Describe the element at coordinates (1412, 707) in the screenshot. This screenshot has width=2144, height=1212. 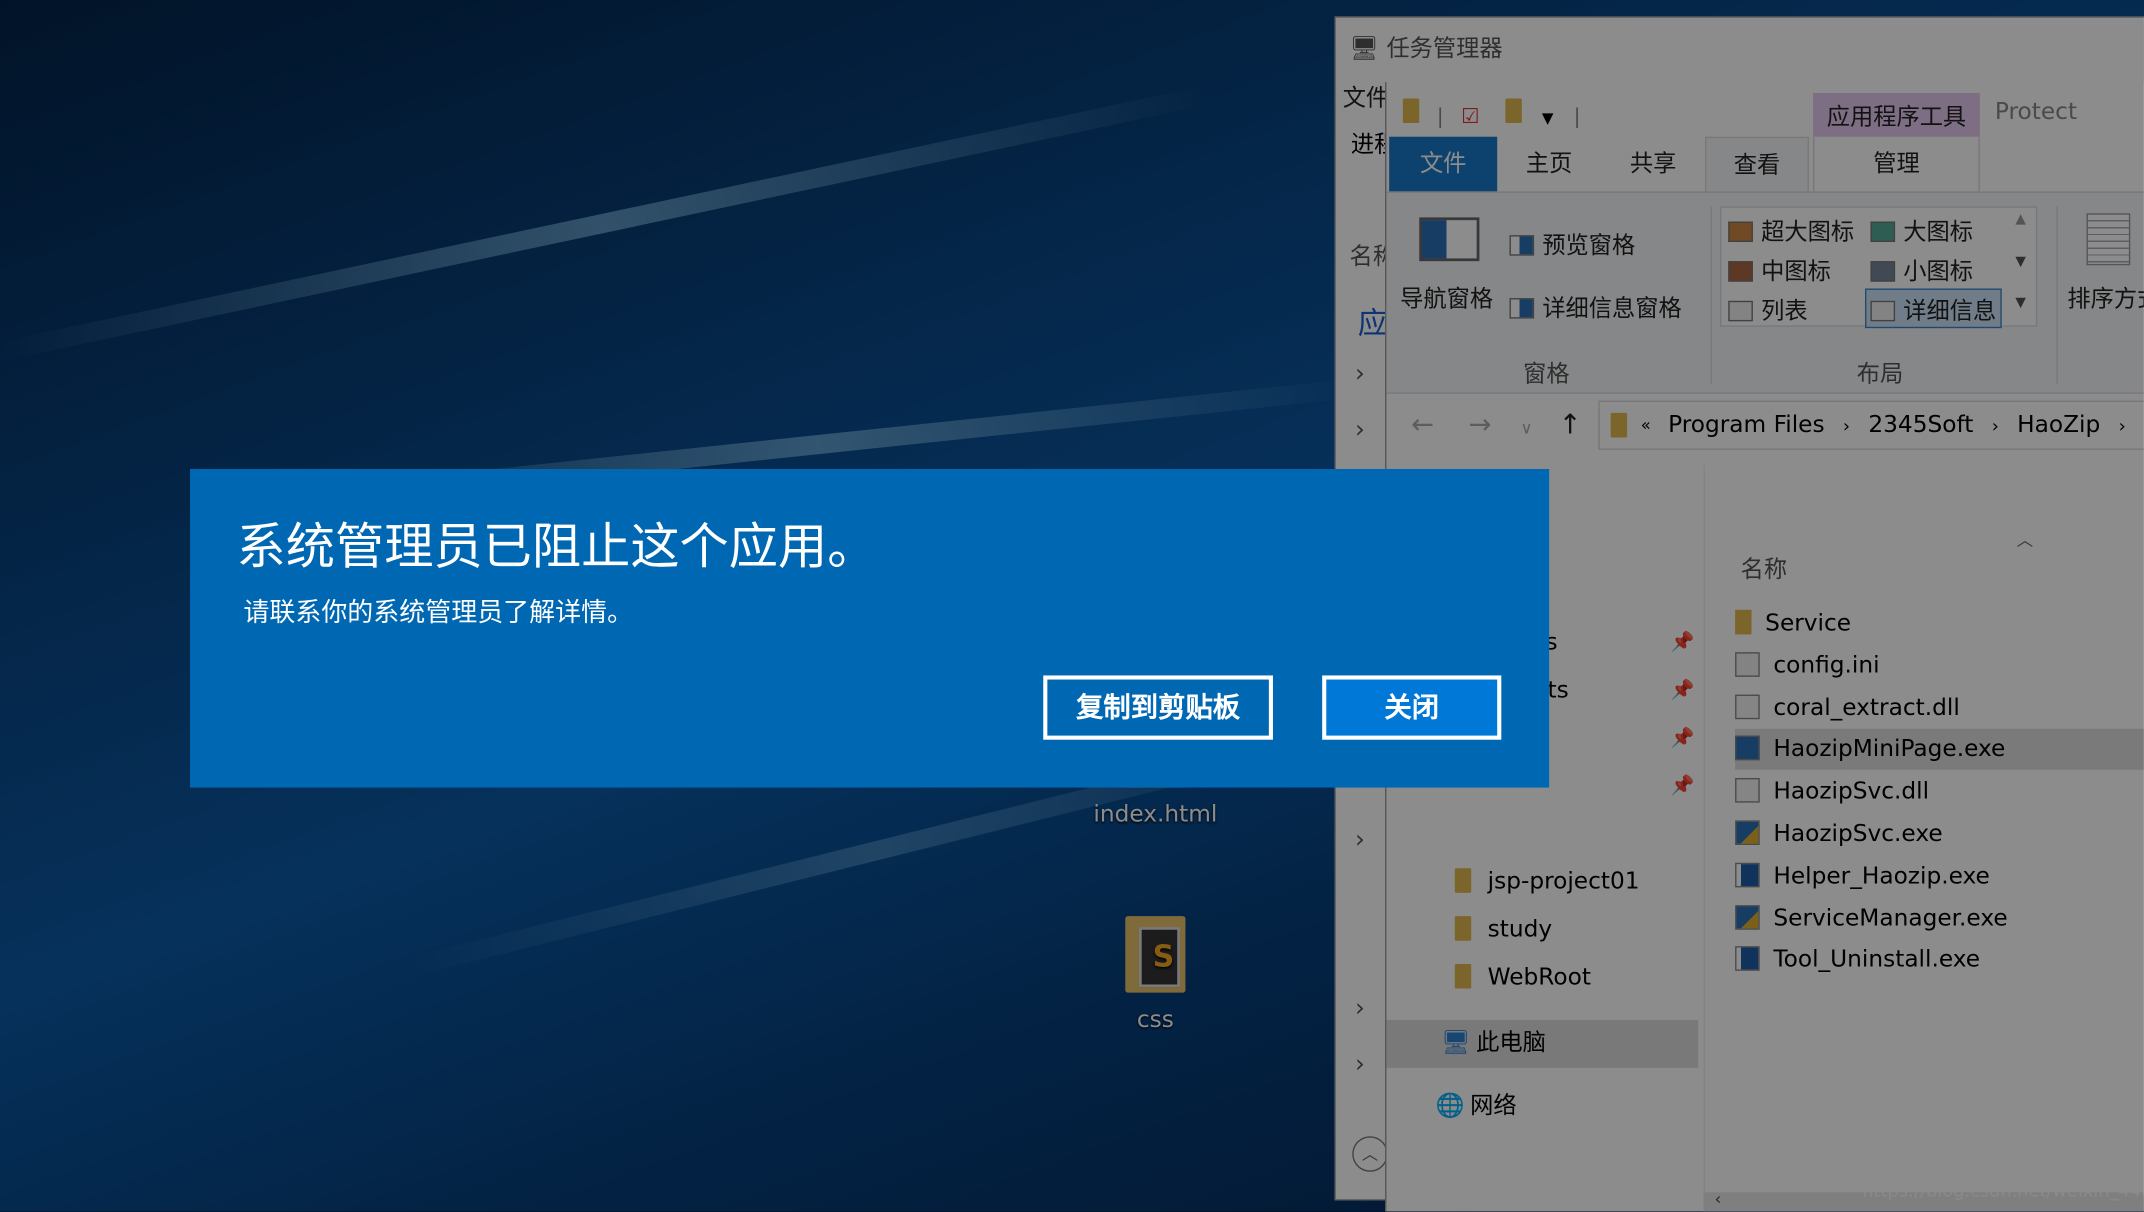
I see `close-button: 关闭` at that location.